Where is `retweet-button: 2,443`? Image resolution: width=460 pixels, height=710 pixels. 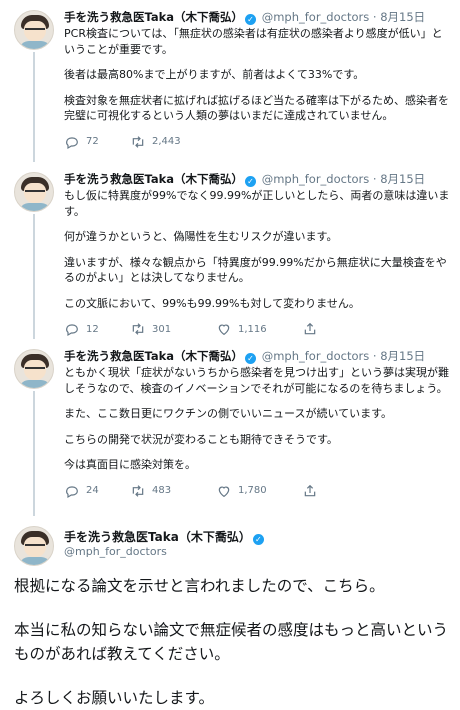
retweet-button: 2,443 is located at coordinates (173, 142).